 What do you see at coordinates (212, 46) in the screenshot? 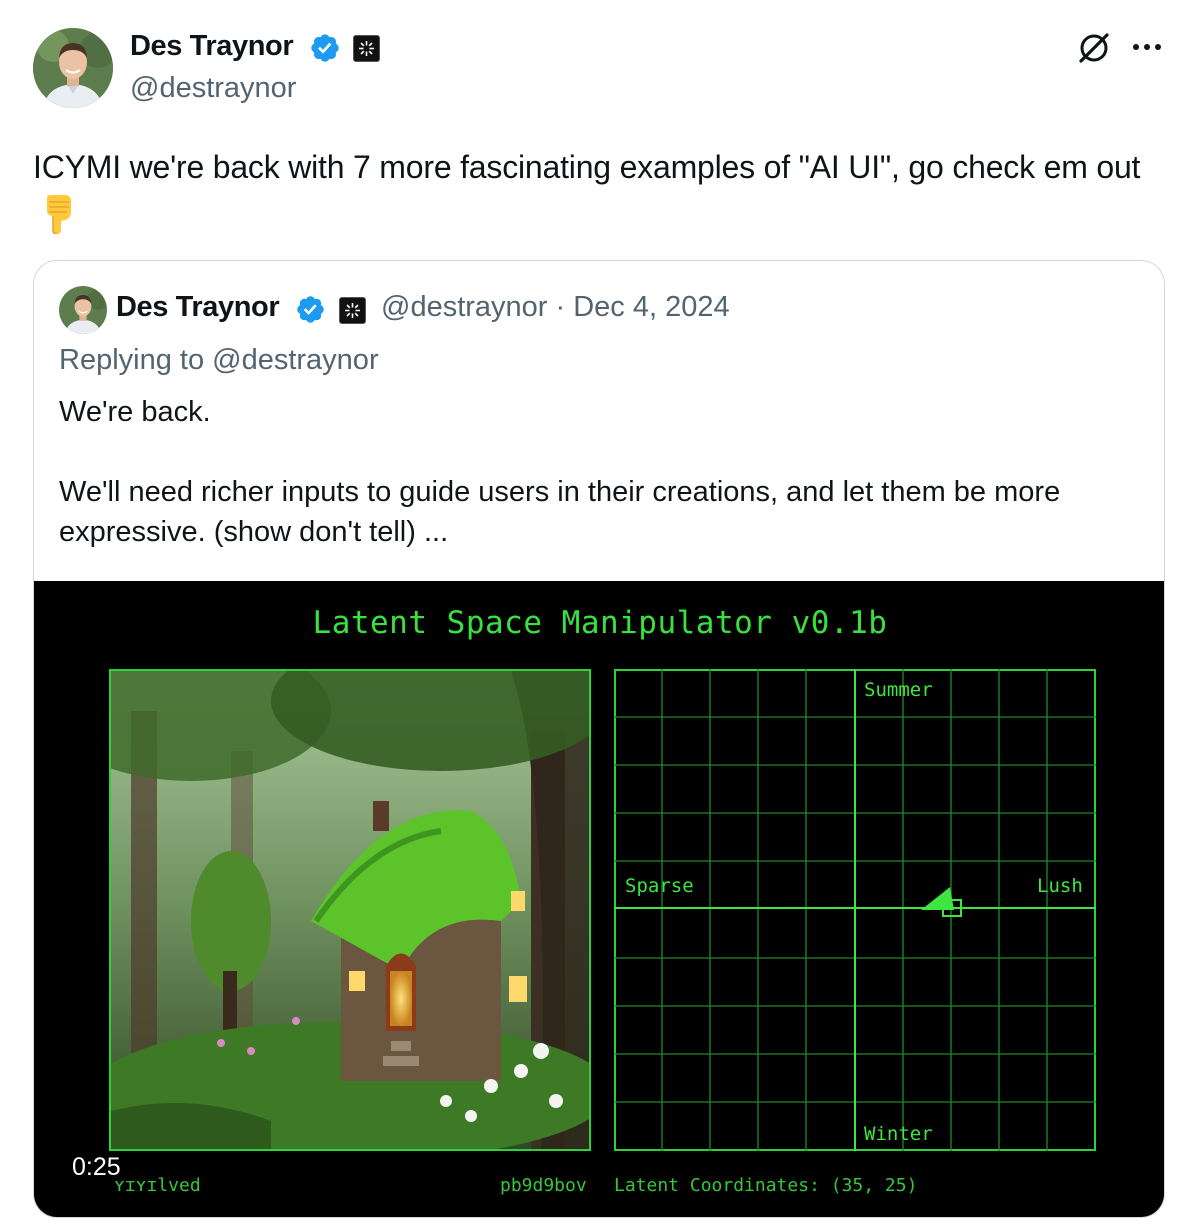
I see `author-name: Des Traynor` at bounding box center [212, 46].